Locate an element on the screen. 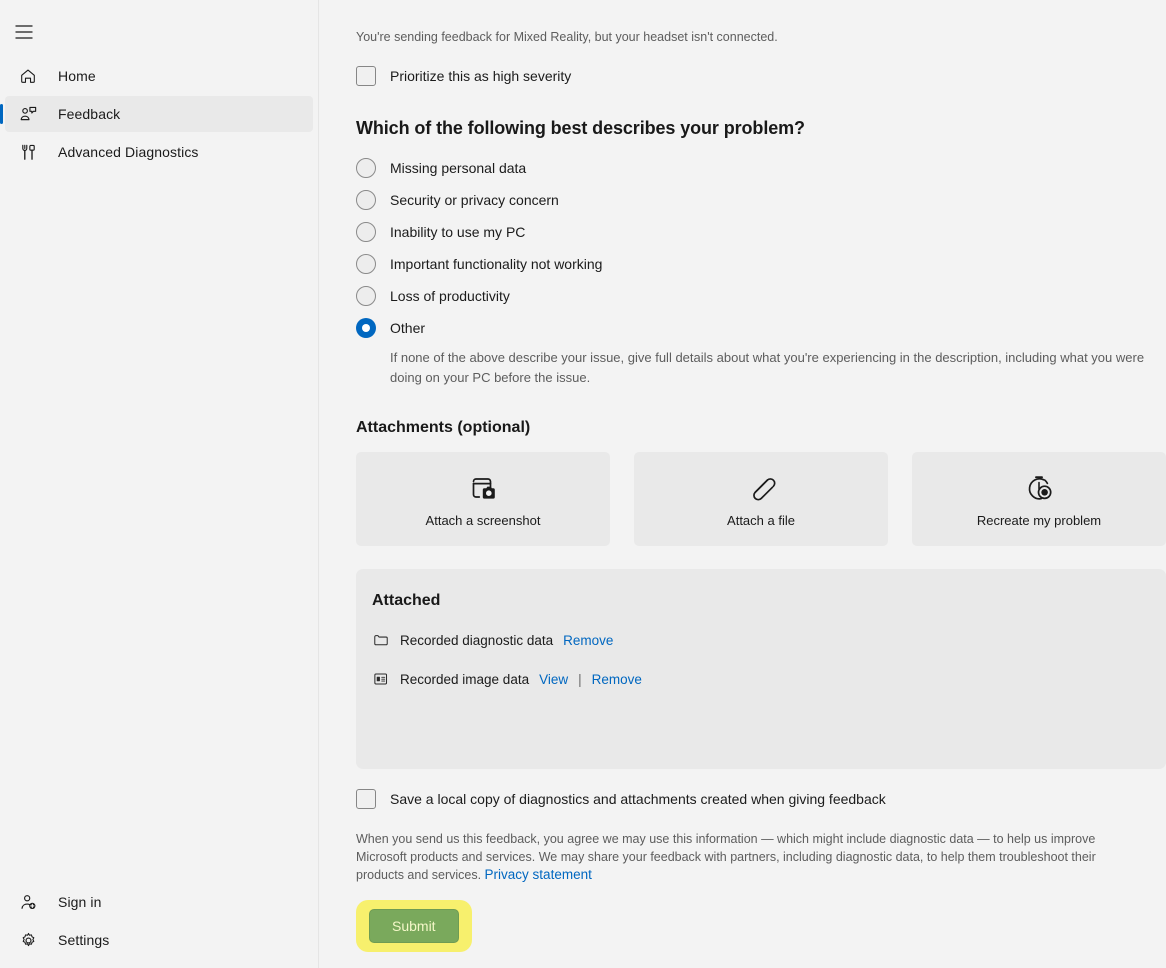 This screenshot has width=1166, height=968. sidebar-item-label: Feedback is located at coordinates (89, 114).